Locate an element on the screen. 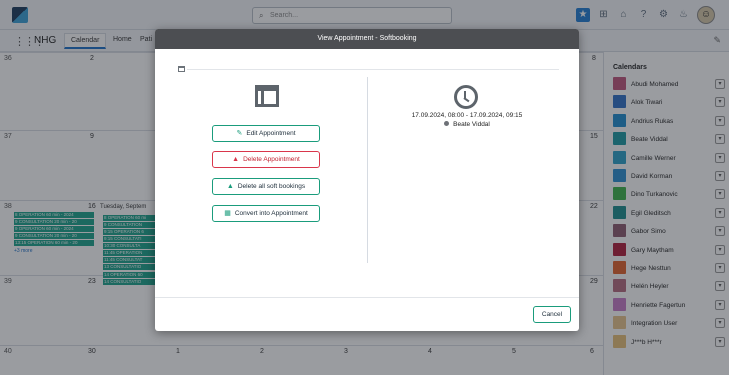  edit-appointment-button: ✎ Edit Appointment is located at coordinates (266, 133).